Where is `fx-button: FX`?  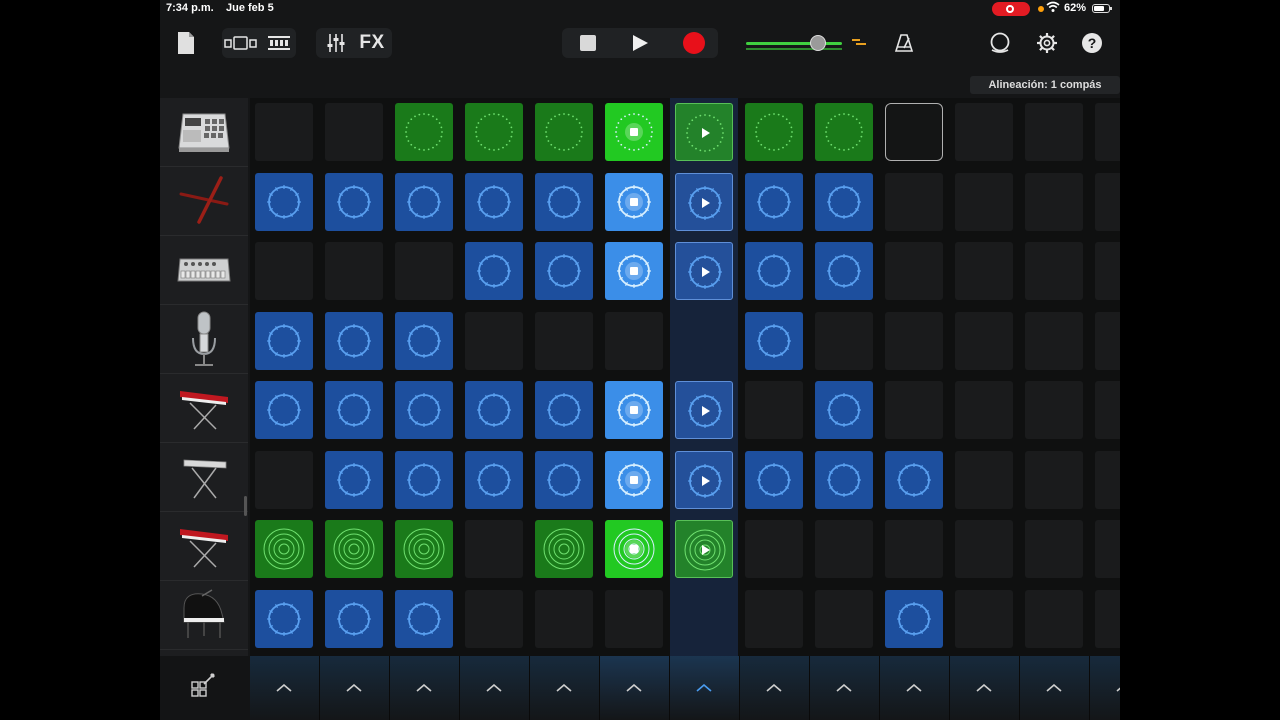 fx-button: FX is located at coordinates (372, 43).